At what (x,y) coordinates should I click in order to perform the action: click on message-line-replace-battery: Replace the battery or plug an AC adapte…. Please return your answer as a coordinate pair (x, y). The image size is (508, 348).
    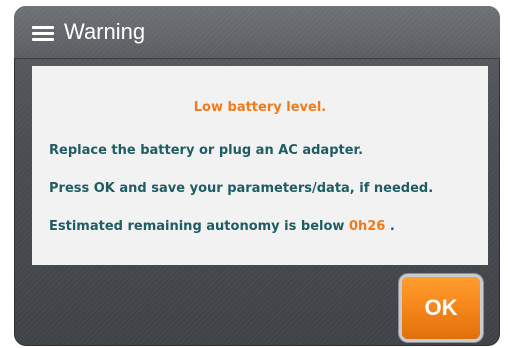
    Looking at the image, I should click on (206, 150).